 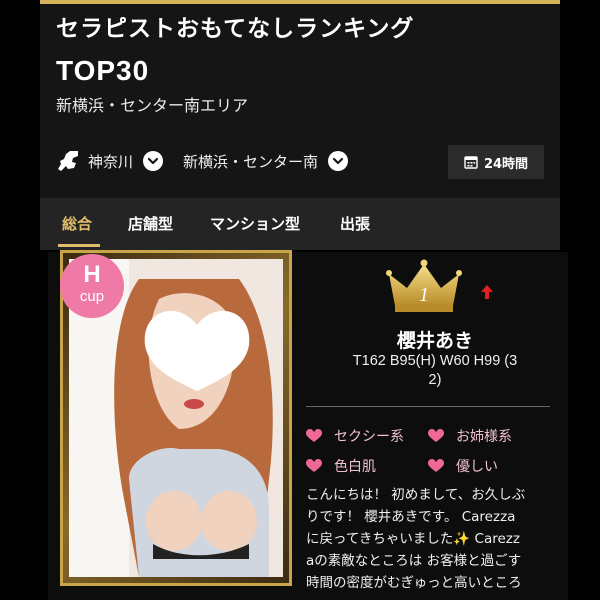 I want to click on description-line: こんにちは！ 初めまして、お久しぶ, so click(x=416, y=495).